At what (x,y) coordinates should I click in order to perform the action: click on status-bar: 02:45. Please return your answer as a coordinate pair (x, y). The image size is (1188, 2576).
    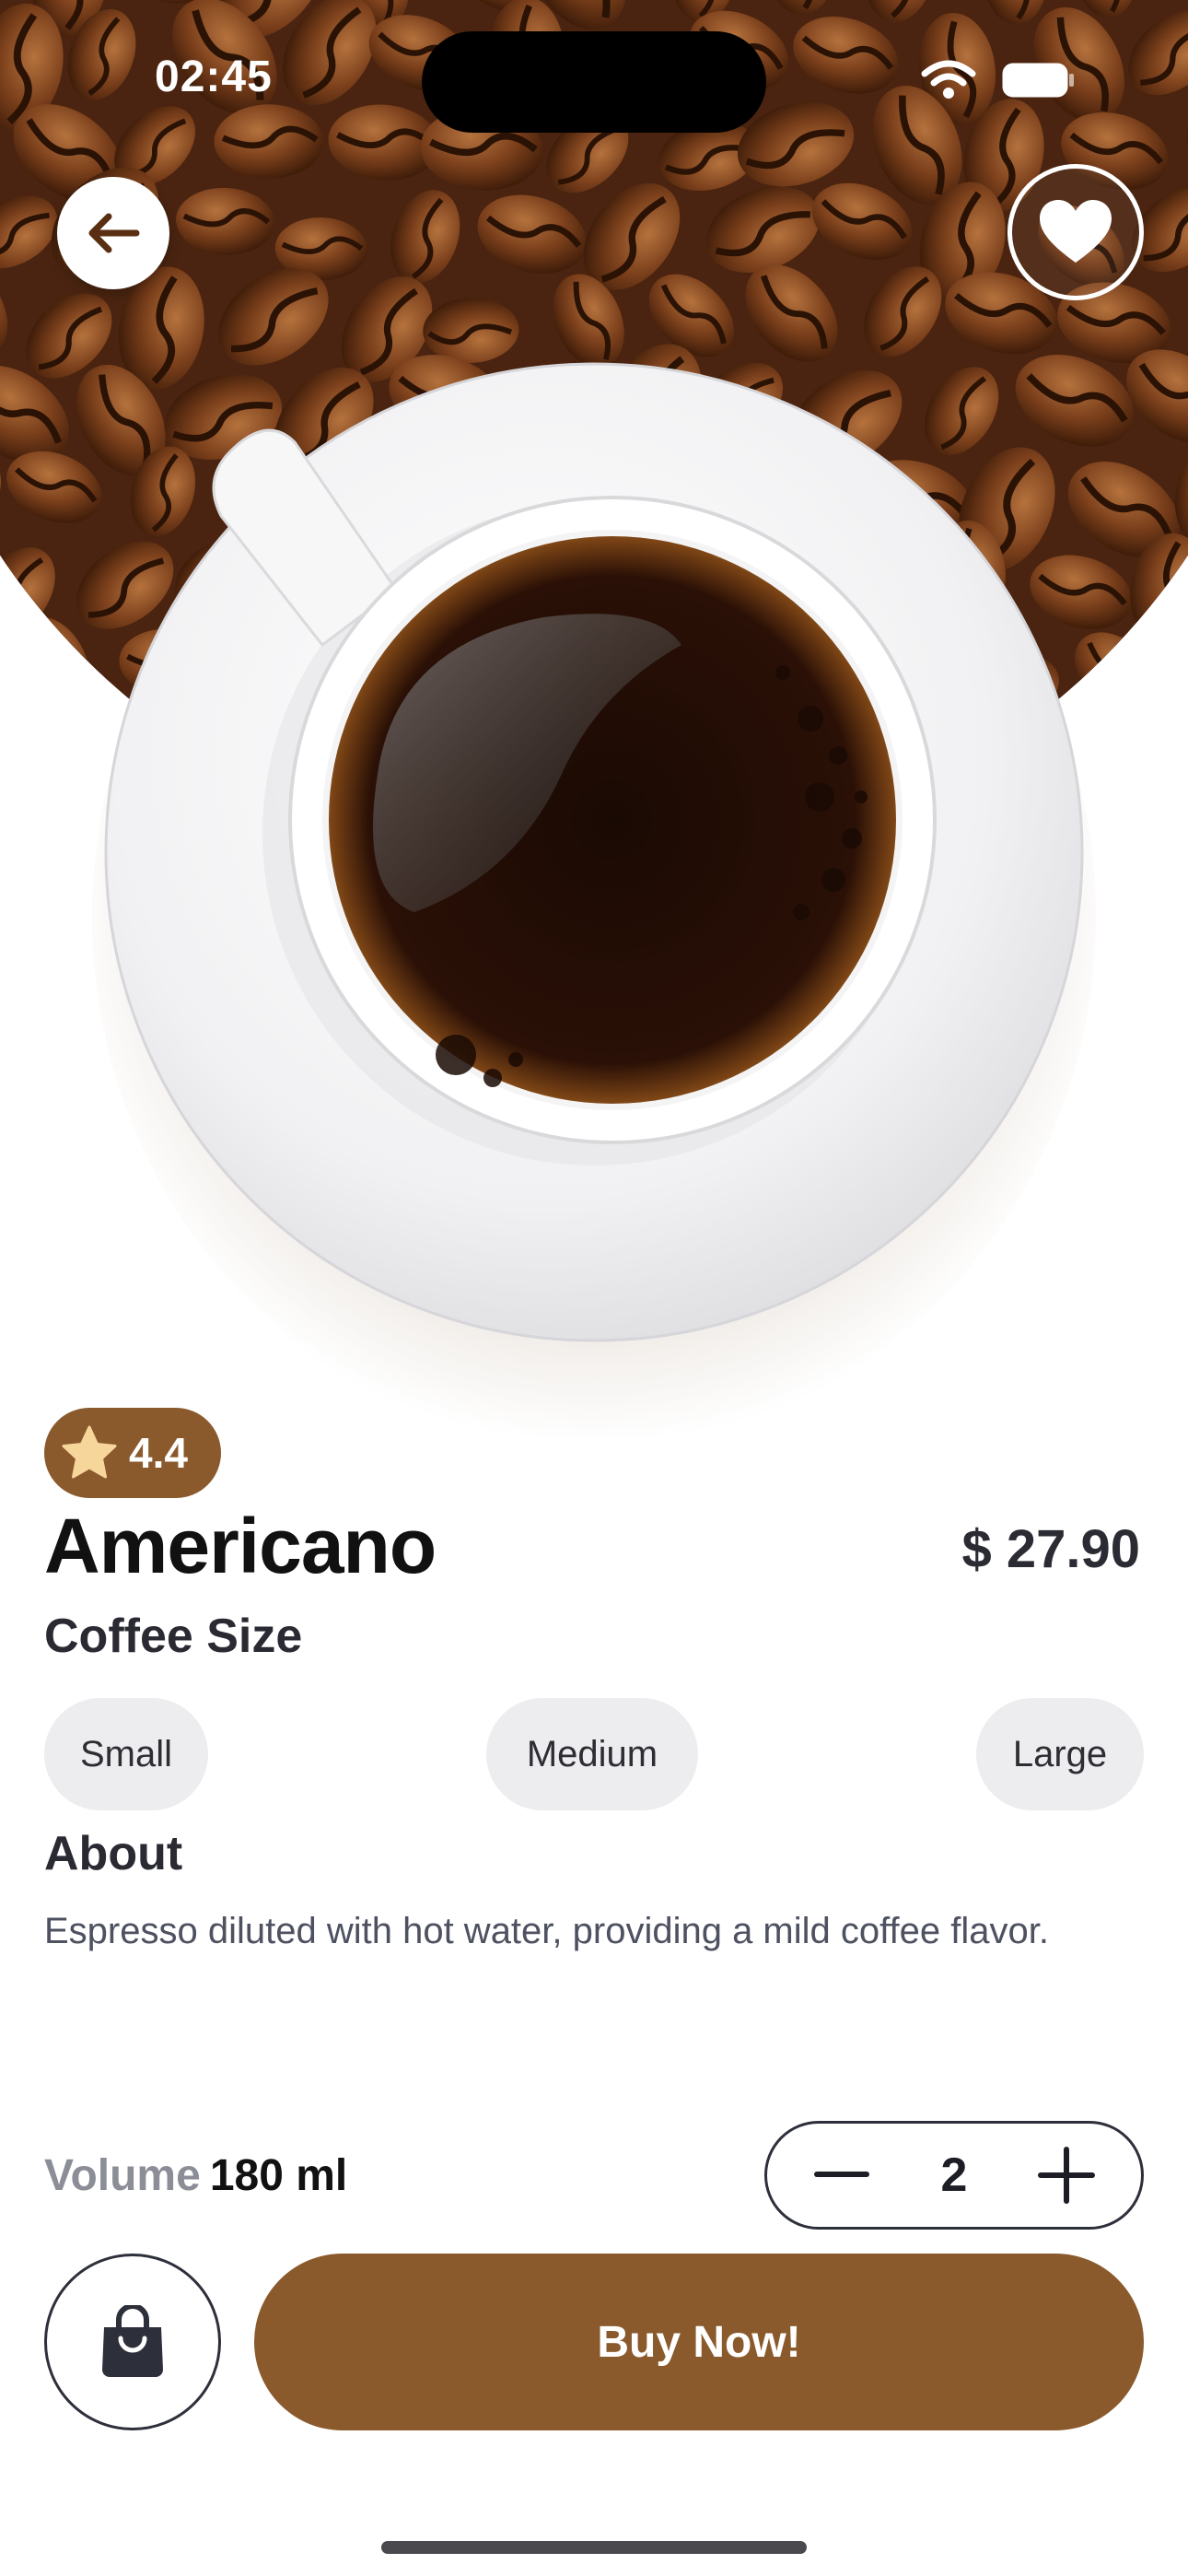
    Looking at the image, I should click on (594, 78).